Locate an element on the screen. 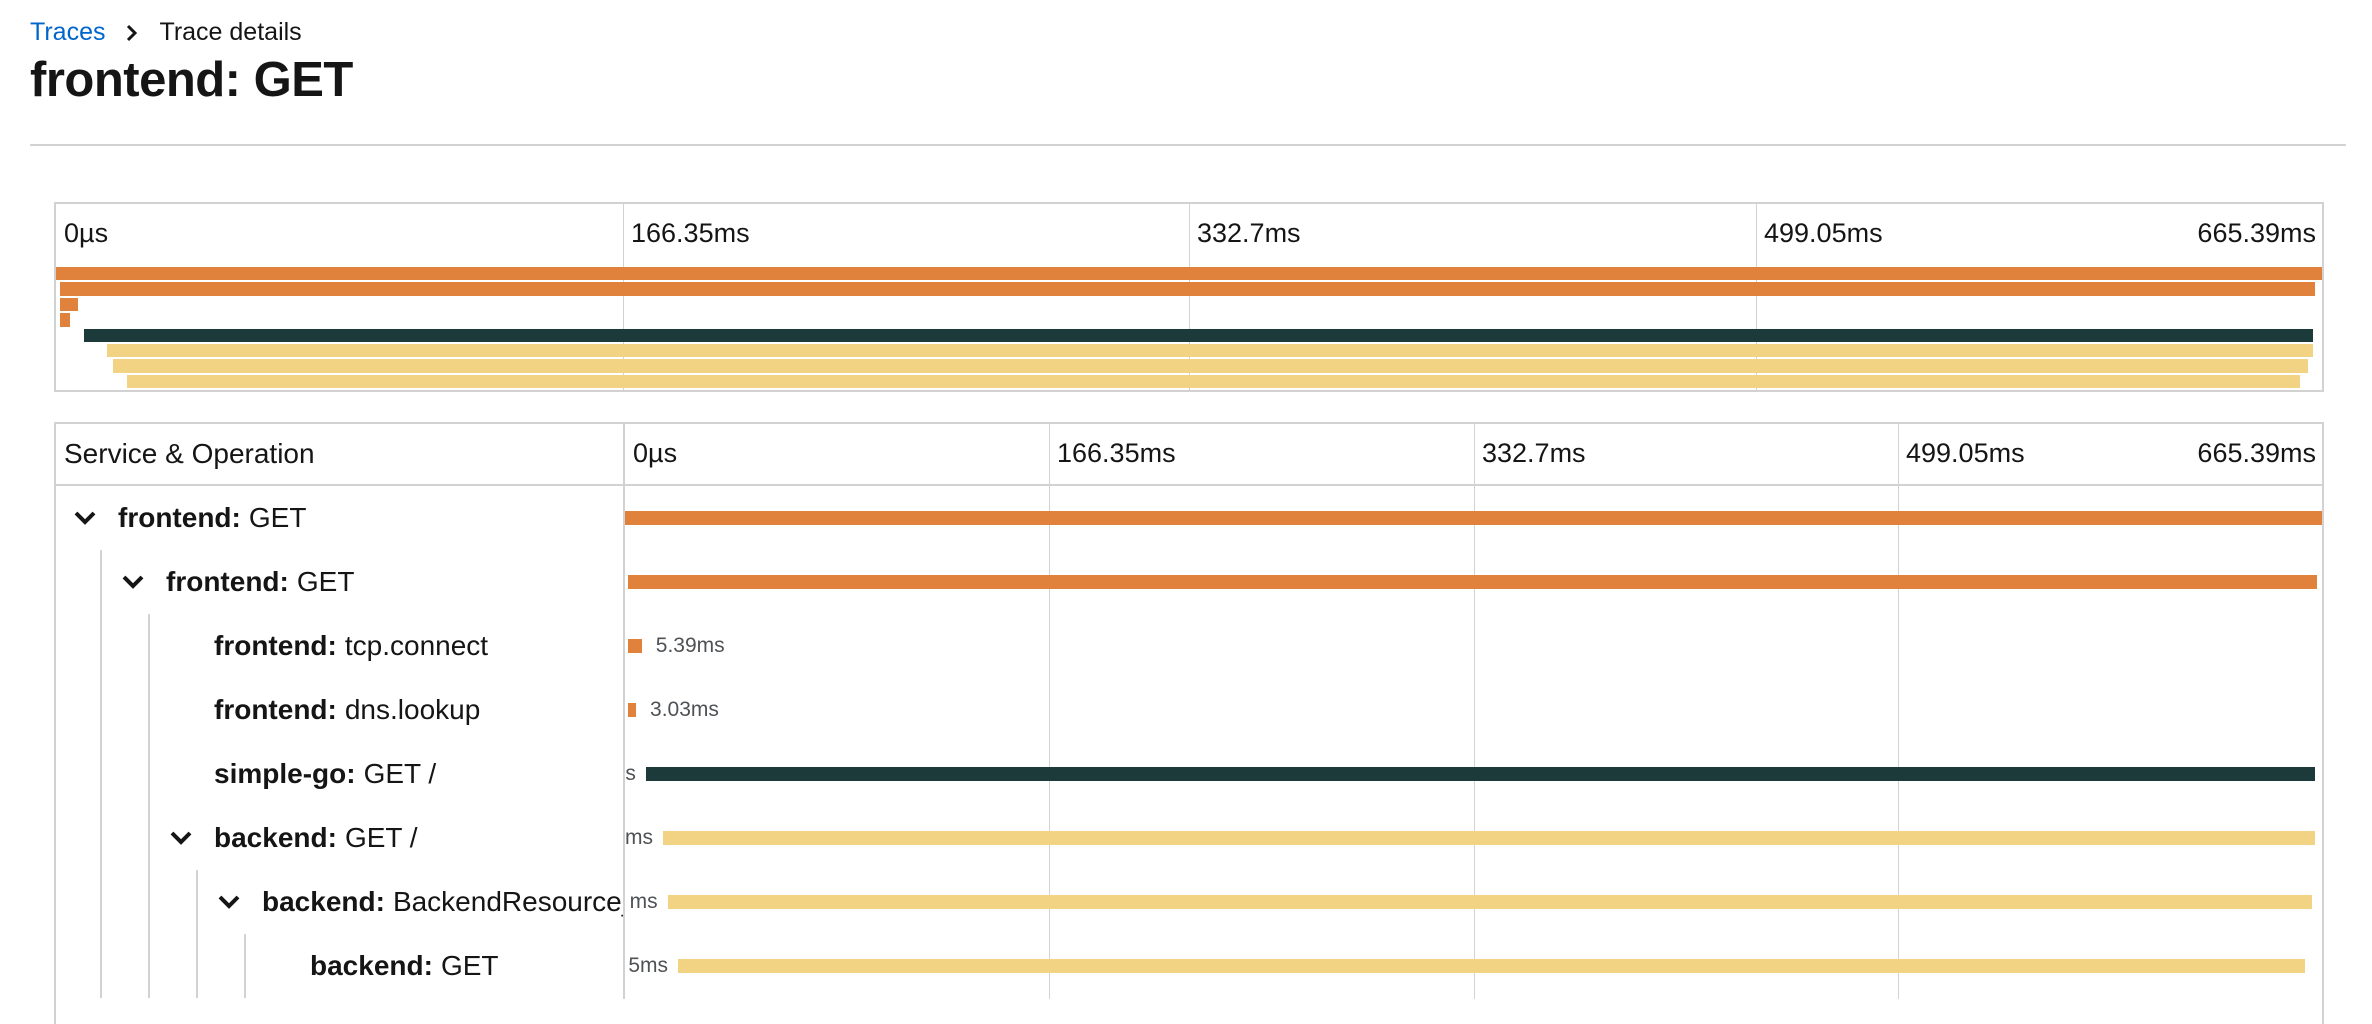 This screenshot has height=1024, width=2372. span-duration-label: s is located at coordinates (630, 773).